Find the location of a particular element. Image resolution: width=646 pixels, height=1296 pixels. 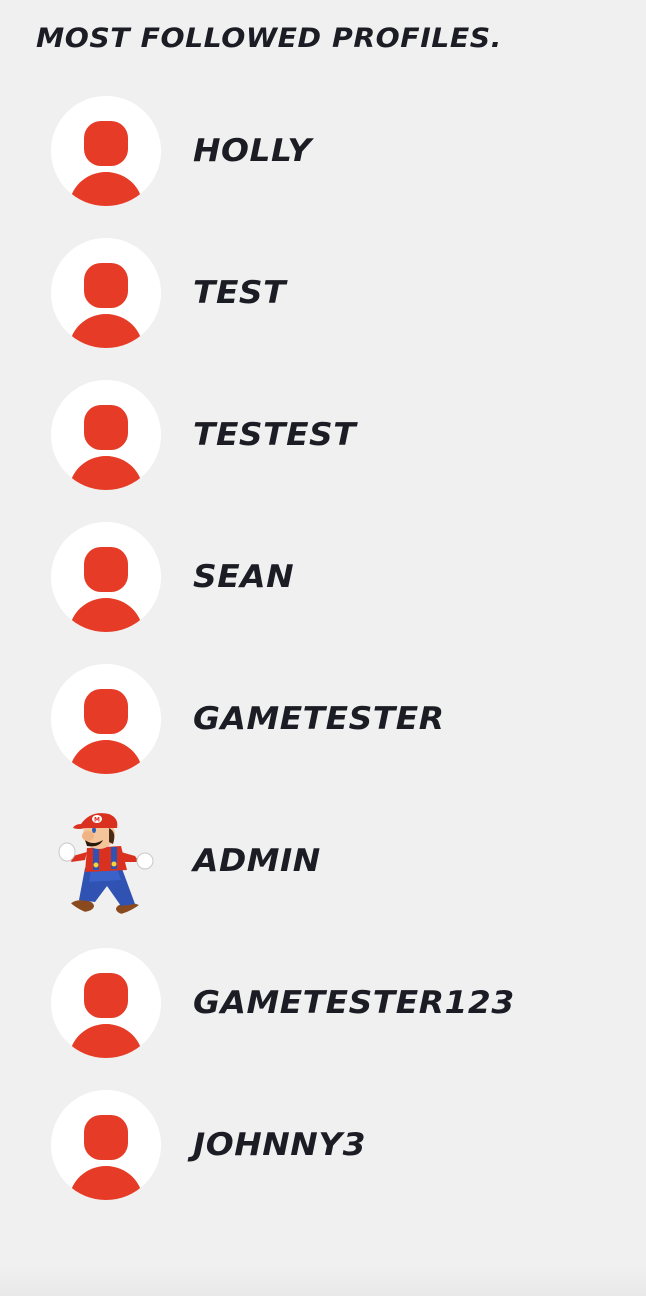

profile-username: GAMETESTER is located at coordinates (319, 719).